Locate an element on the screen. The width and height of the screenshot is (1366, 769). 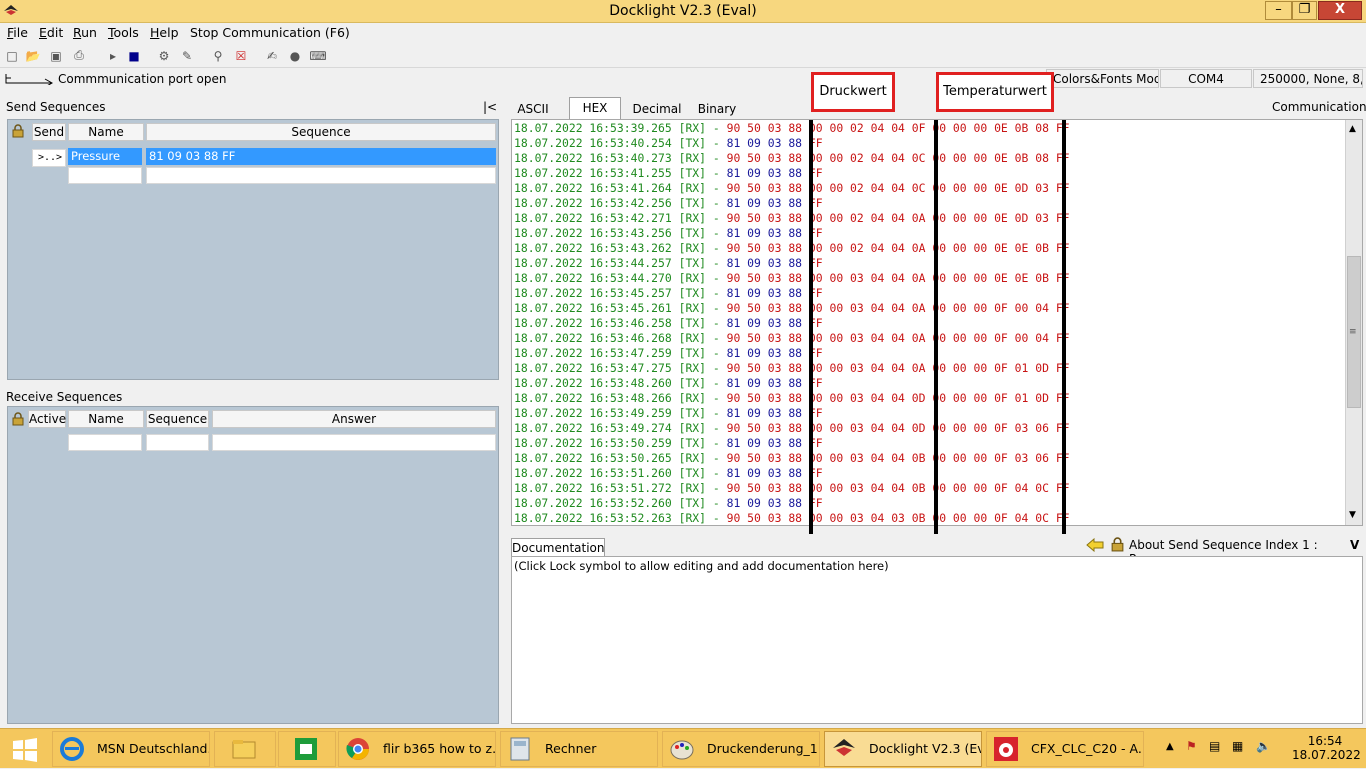
send-column-header: Send is located at coordinates (49, 132).